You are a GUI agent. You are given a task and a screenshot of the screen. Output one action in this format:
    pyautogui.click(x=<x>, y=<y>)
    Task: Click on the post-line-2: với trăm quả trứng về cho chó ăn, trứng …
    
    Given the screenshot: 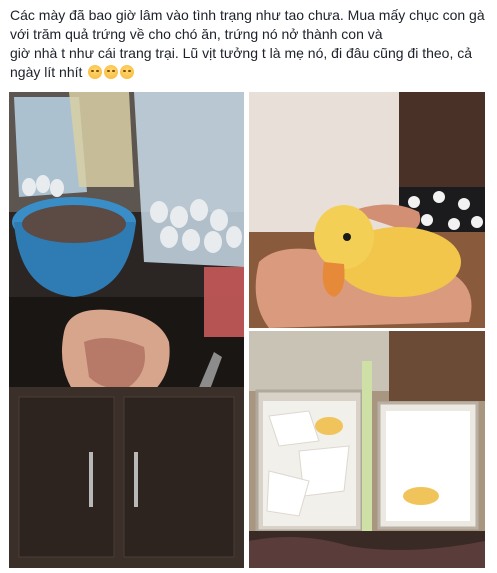 What is the action you would take?
    pyautogui.click(x=196, y=34)
    